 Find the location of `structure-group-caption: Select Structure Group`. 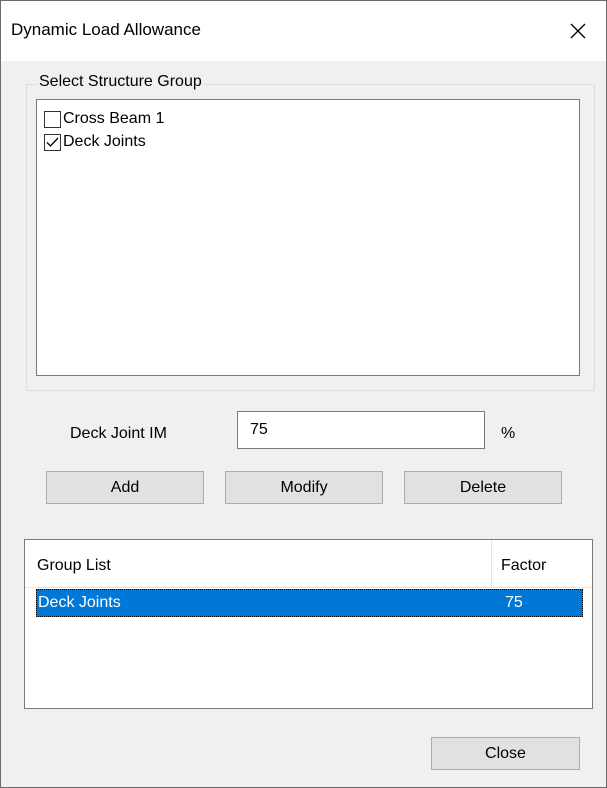

structure-group-caption: Select Structure Group is located at coordinates (120, 82).